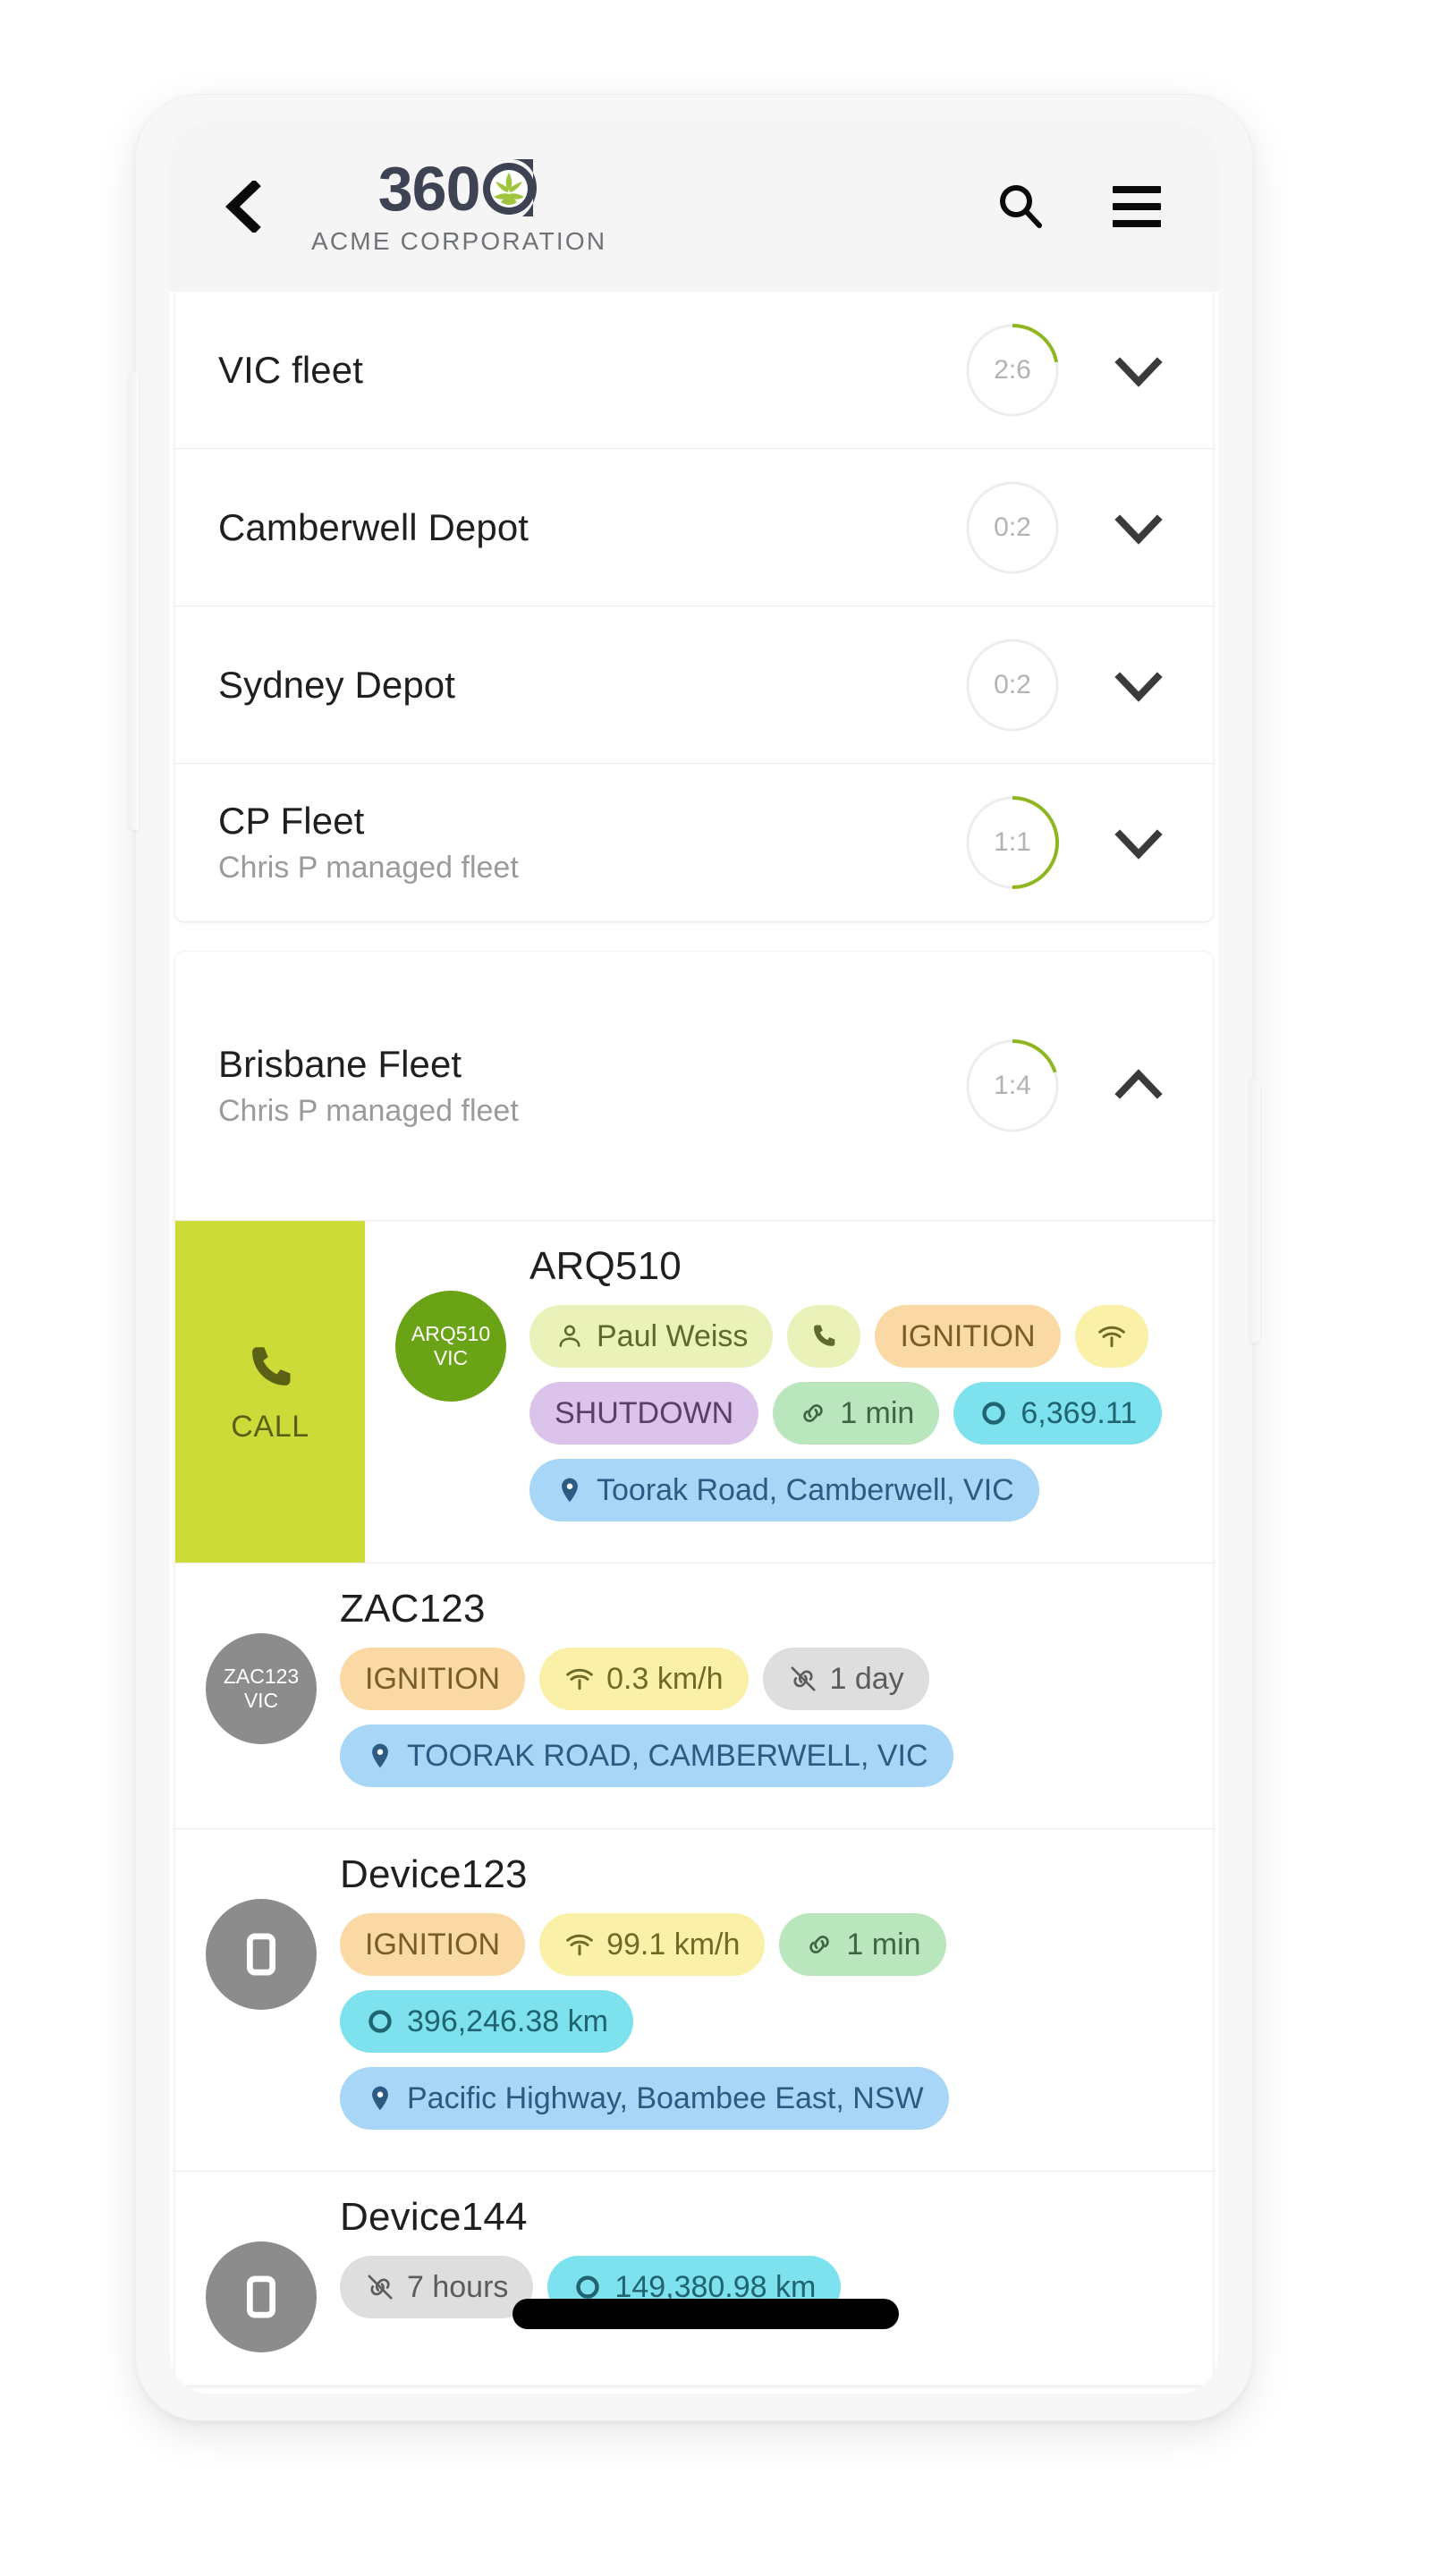 The image size is (1440, 2576). What do you see at coordinates (694, 207) in the screenshot?
I see `app-bar: 360 ACME CORPORATION` at bounding box center [694, 207].